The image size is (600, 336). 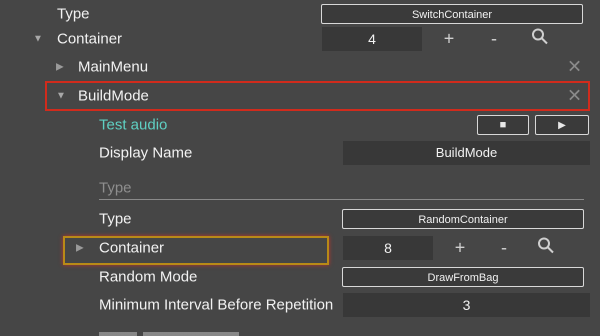 I want to click on container-label: Container, so click(x=90, y=39).